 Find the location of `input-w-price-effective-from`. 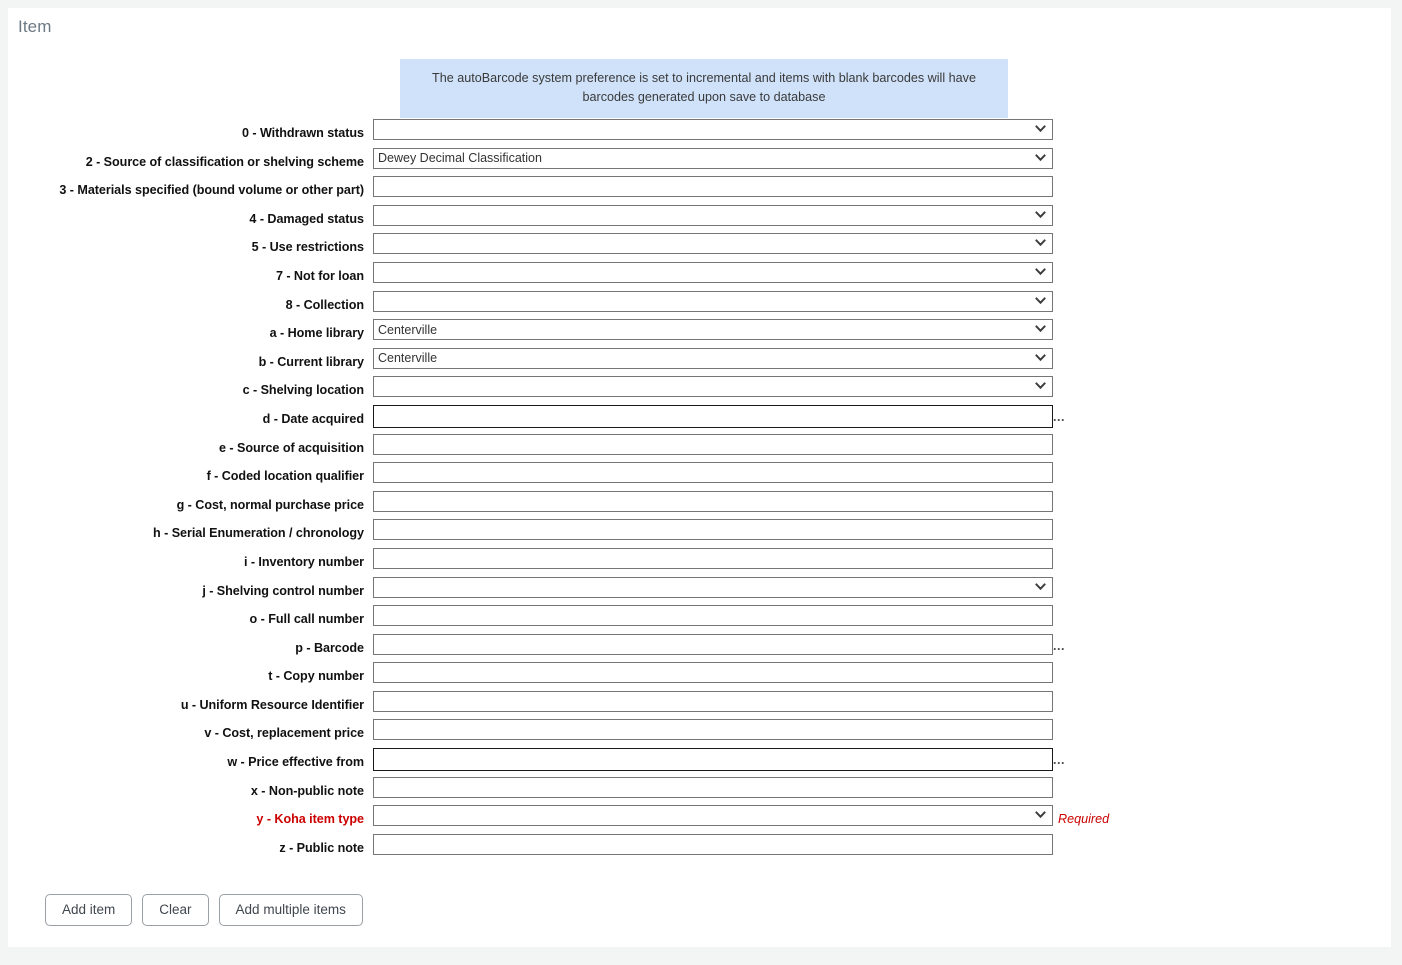

input-w-price-effective-from is located at coordinates (713, 760).